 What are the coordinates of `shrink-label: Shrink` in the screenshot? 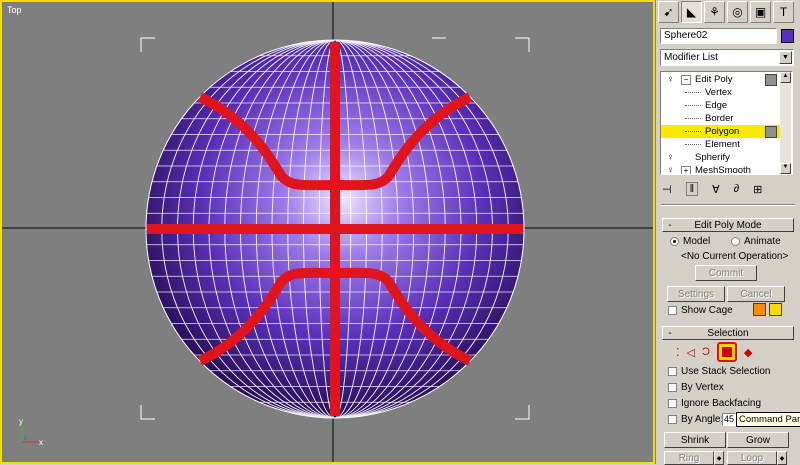 It's located at (695, 440).